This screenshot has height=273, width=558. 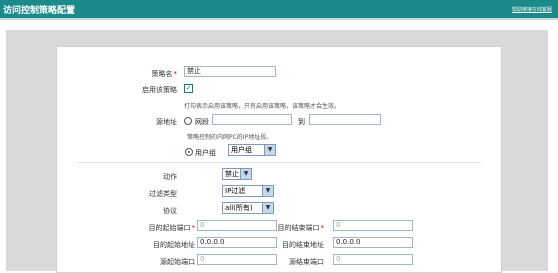 What do you see at coordinates (306, 262) in the screenshot?
I see `src-end-port-label: 源结束端口` at bounding box center [306, 262].